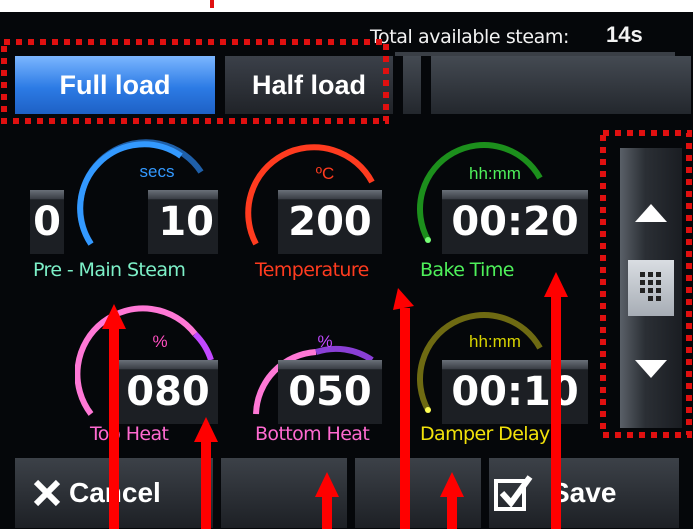 The height and width of the screenshot is (529, 693). I want to click on keypad-icon, so click(650, 286).